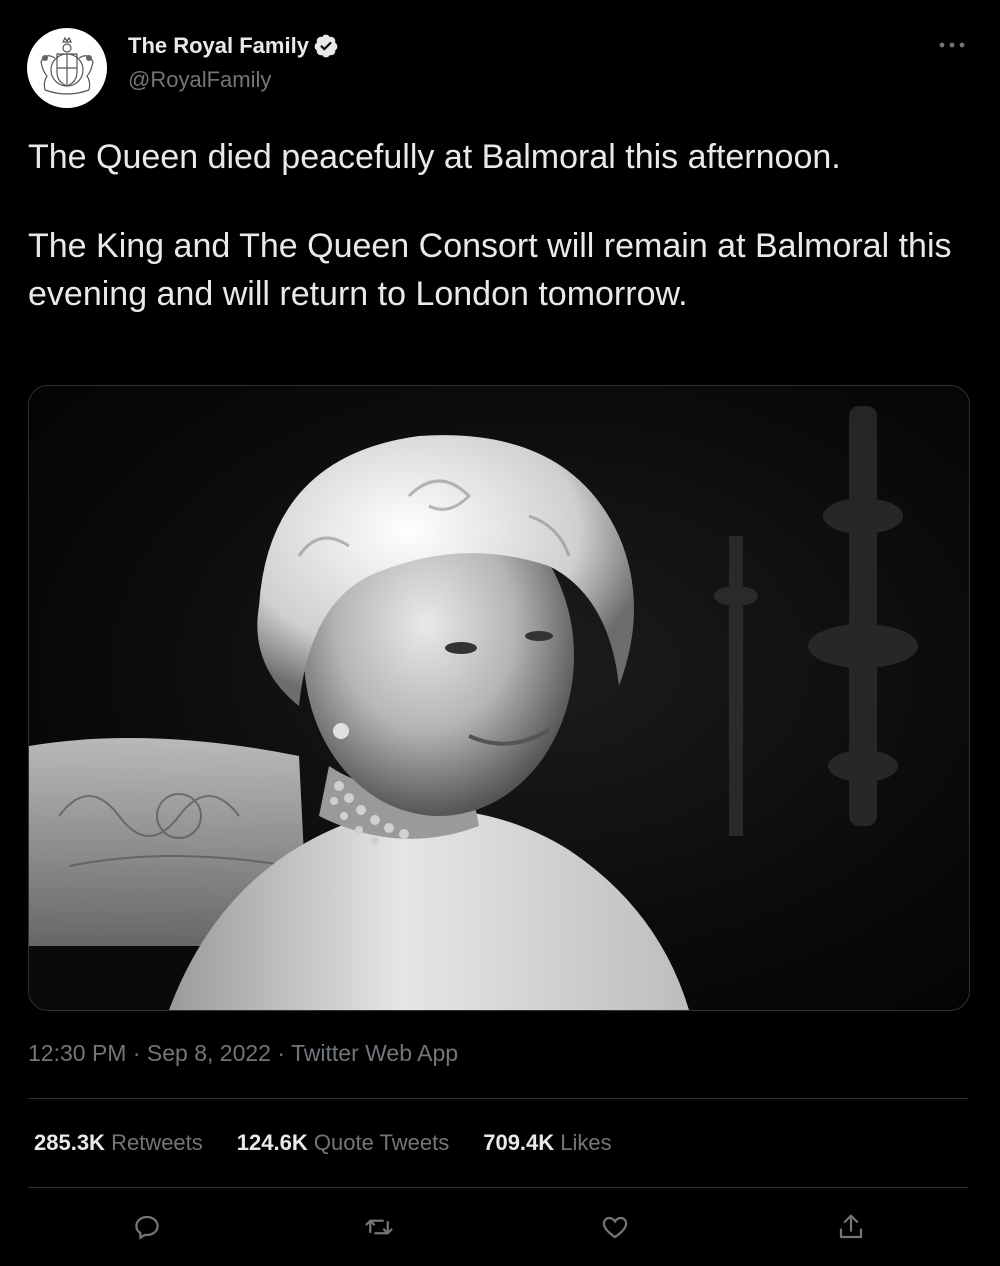 Image resolution: width=1000 pixels, height=1266 pixels. Describe the element at coordinates (77, 1053) in the screenshot. I see `tweet-time: 12:30 PM` at that location.